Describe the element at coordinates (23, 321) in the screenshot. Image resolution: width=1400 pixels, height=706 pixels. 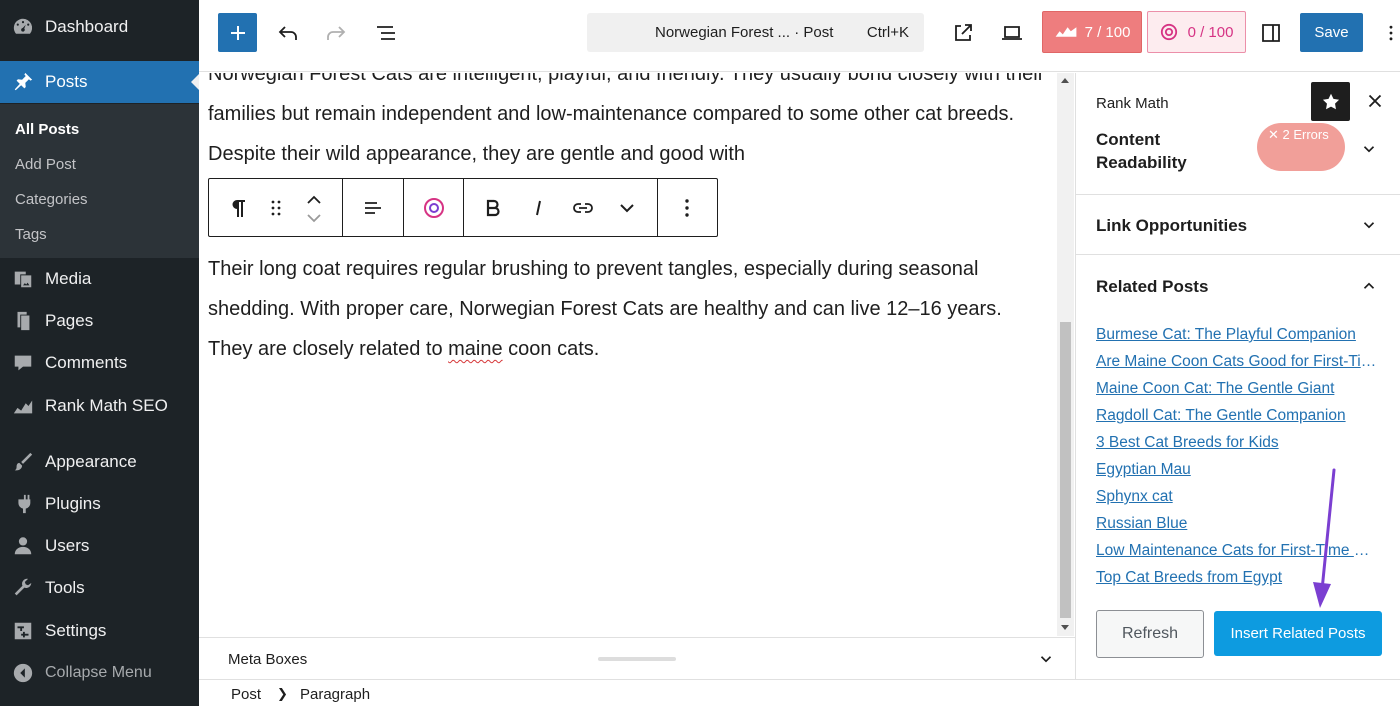
I see `pages-icon` at that location.